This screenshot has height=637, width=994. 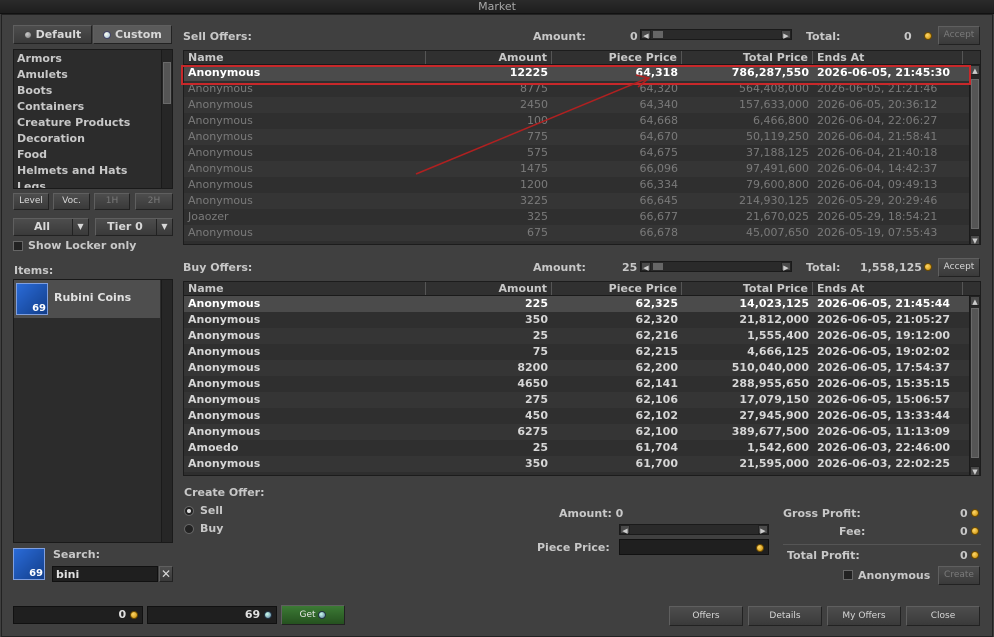 I want to click on table-cell: 14,023,125, so click(x=774, y=303).